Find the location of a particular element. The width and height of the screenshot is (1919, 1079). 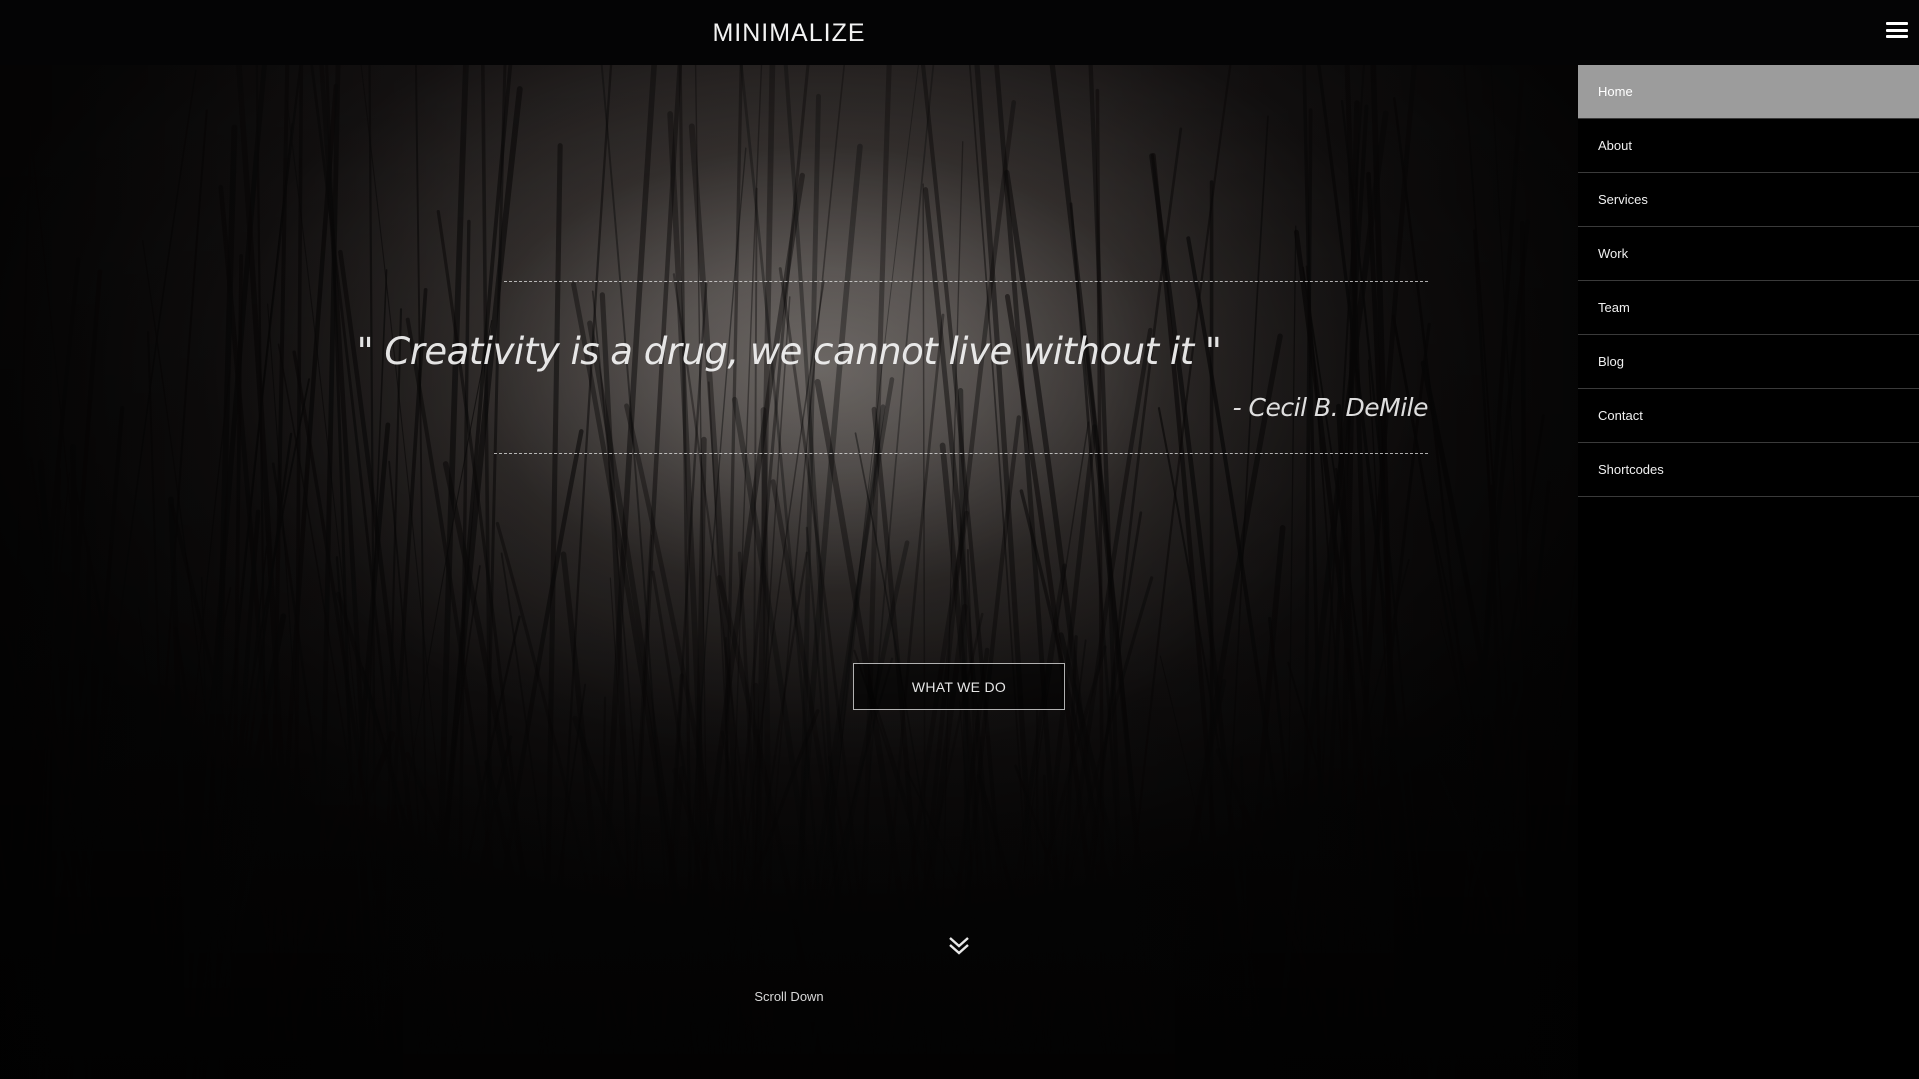

hamburger-icon is located at coordinates (1897, 32).